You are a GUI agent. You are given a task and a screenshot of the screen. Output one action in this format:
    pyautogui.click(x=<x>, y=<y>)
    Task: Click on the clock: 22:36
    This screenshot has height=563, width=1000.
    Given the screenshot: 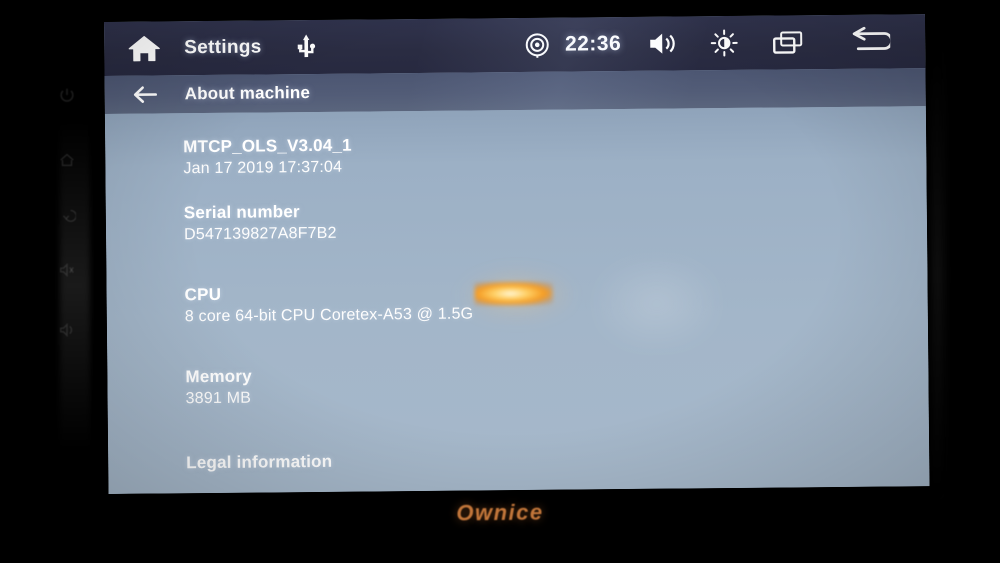 What is the action you would take?
    pyautogui.click(x=593, y=44)
    